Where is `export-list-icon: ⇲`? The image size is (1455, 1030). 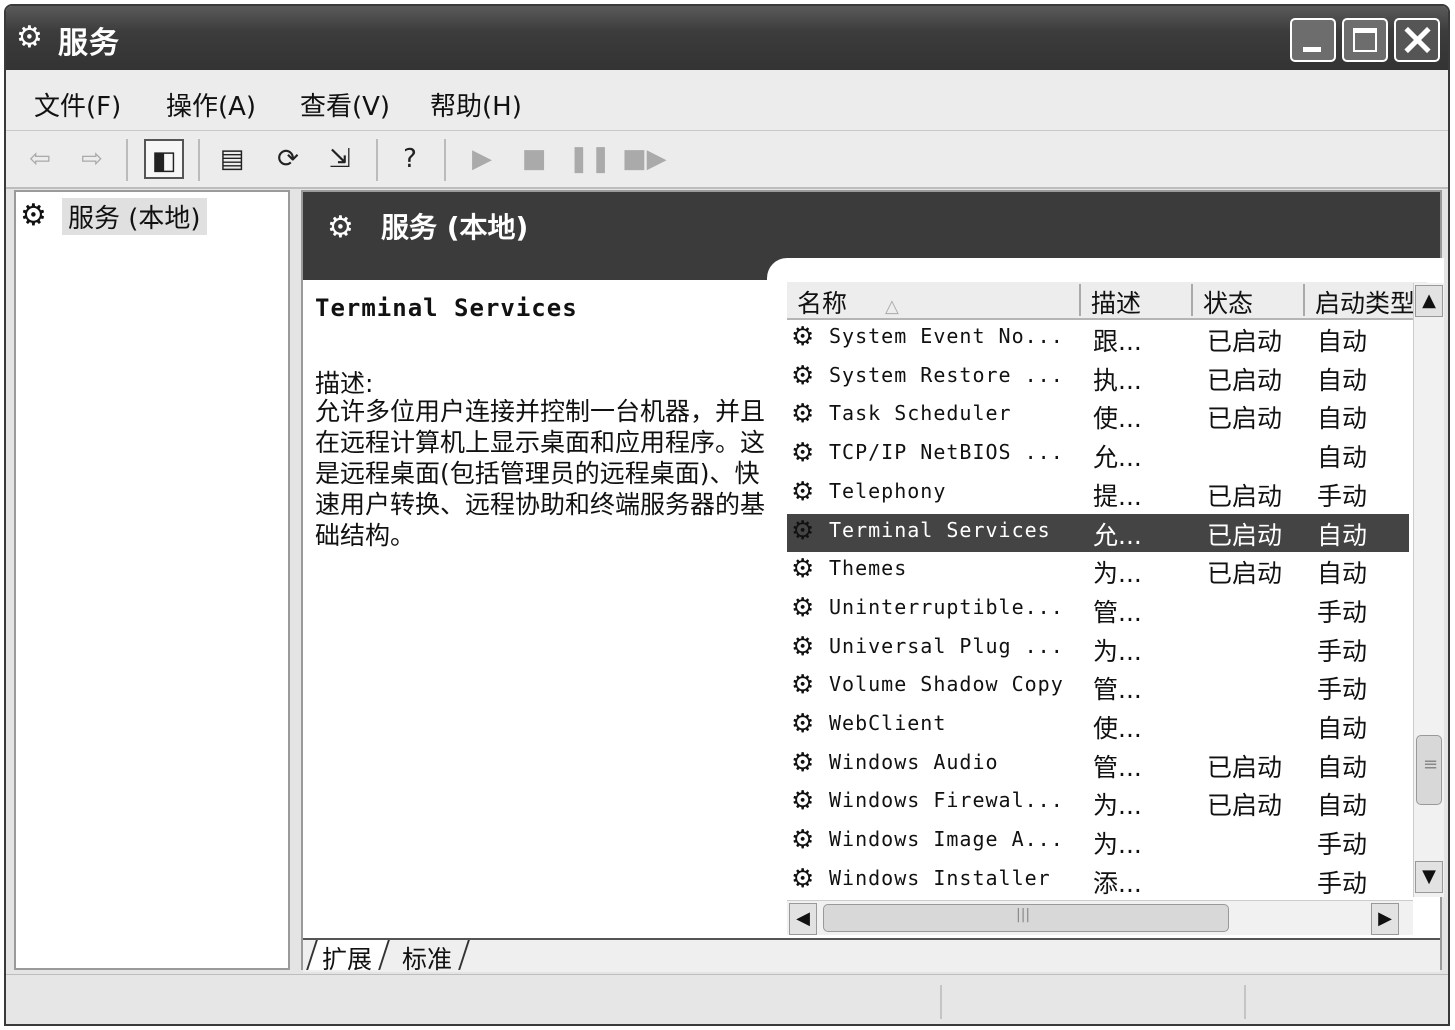
export-list-icon: ⇲ is located at coordinates (340, 159).